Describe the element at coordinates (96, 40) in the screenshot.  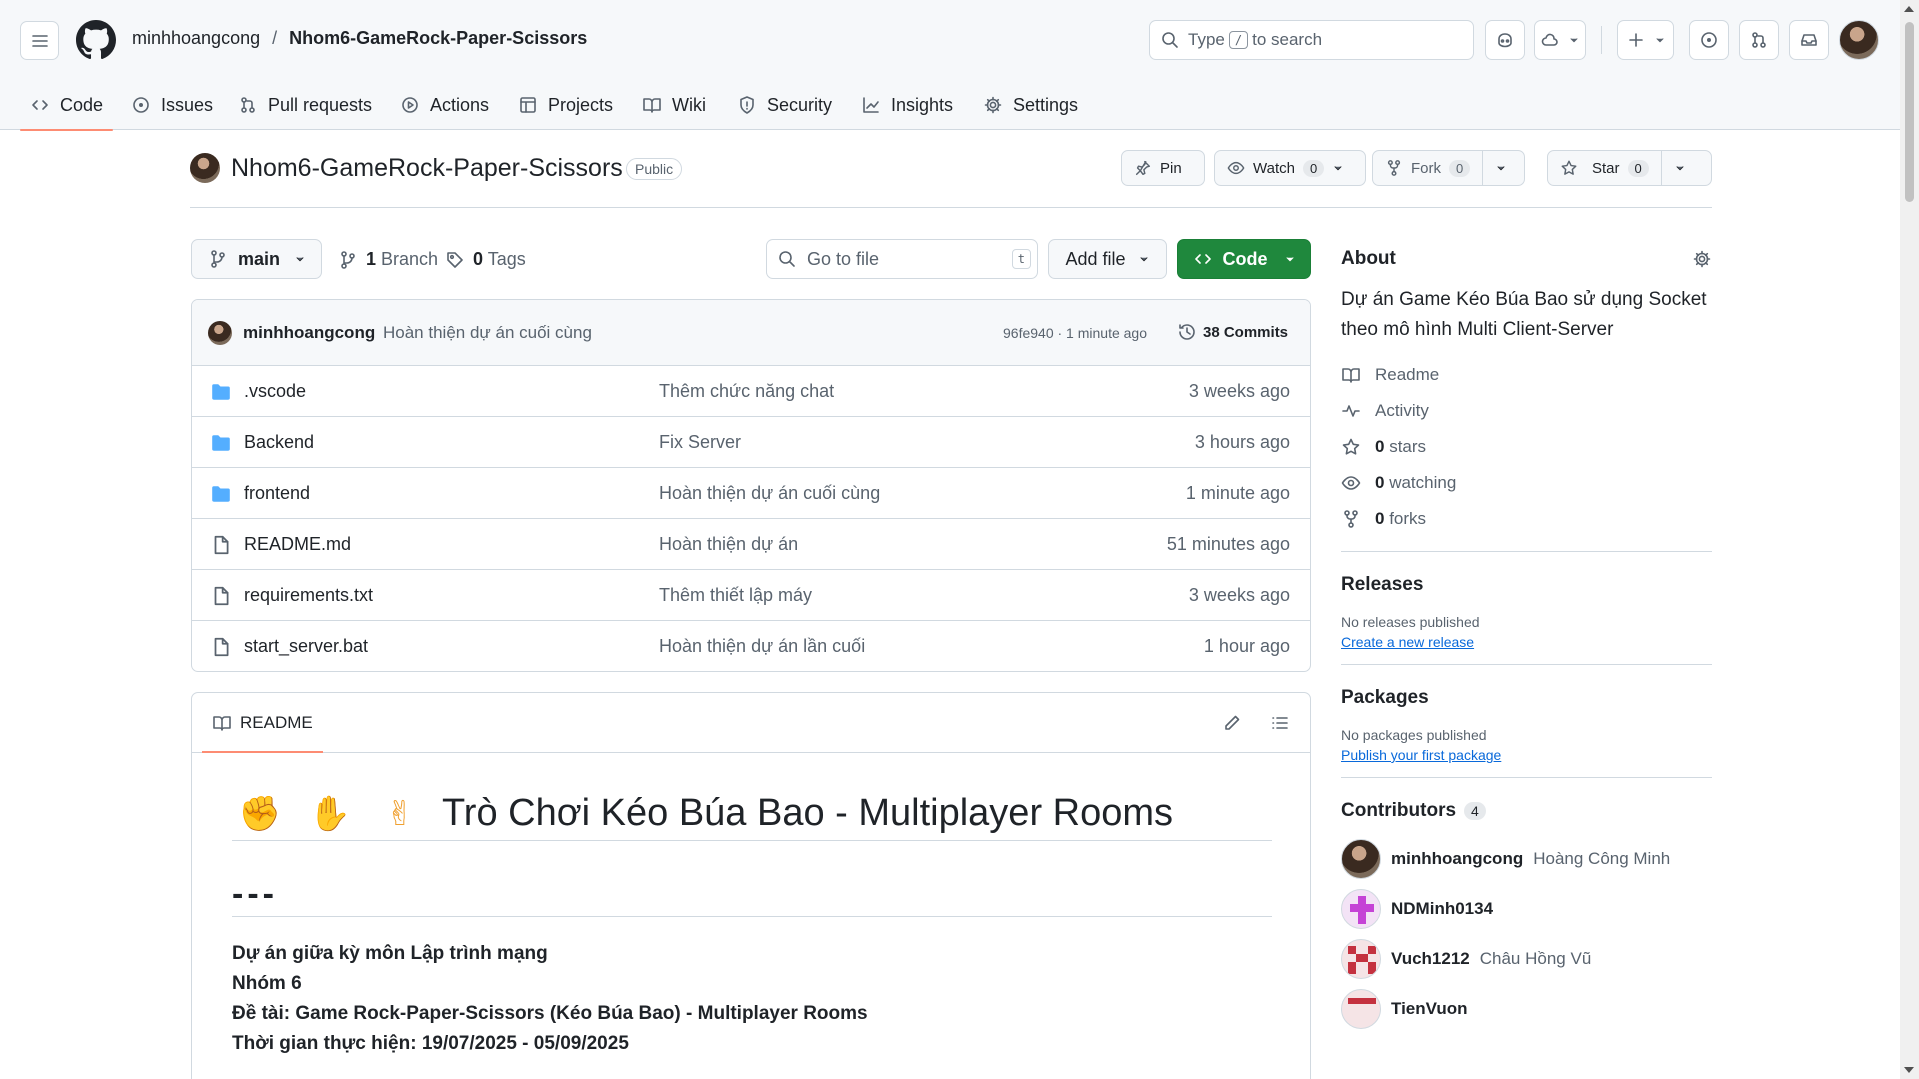
I see `github-logo-icon` at that location.